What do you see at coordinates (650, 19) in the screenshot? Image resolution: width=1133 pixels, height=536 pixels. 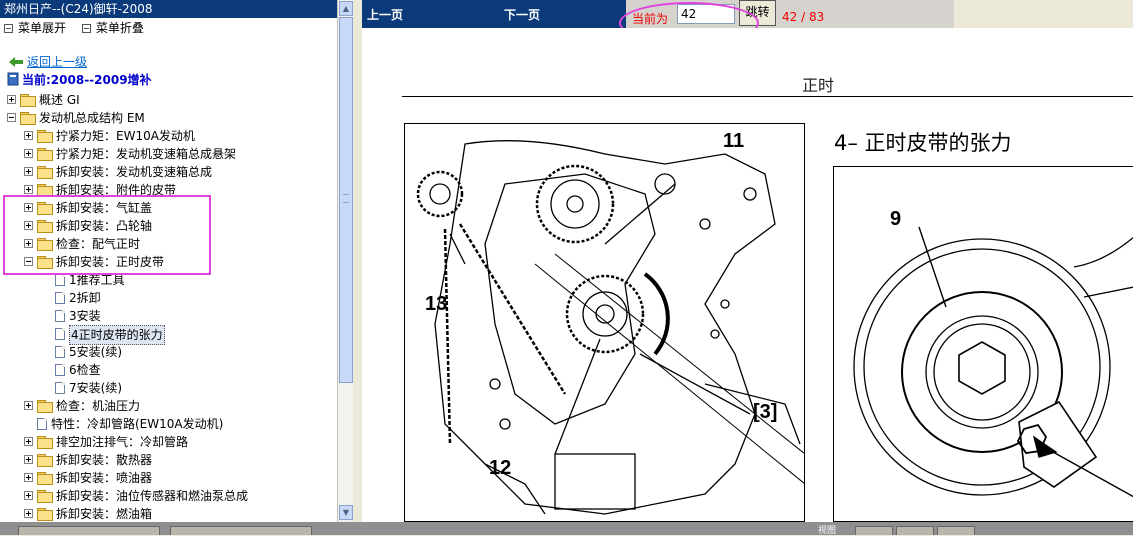 I see `current-page-label: 当前为` at bounding box center [650, 19].